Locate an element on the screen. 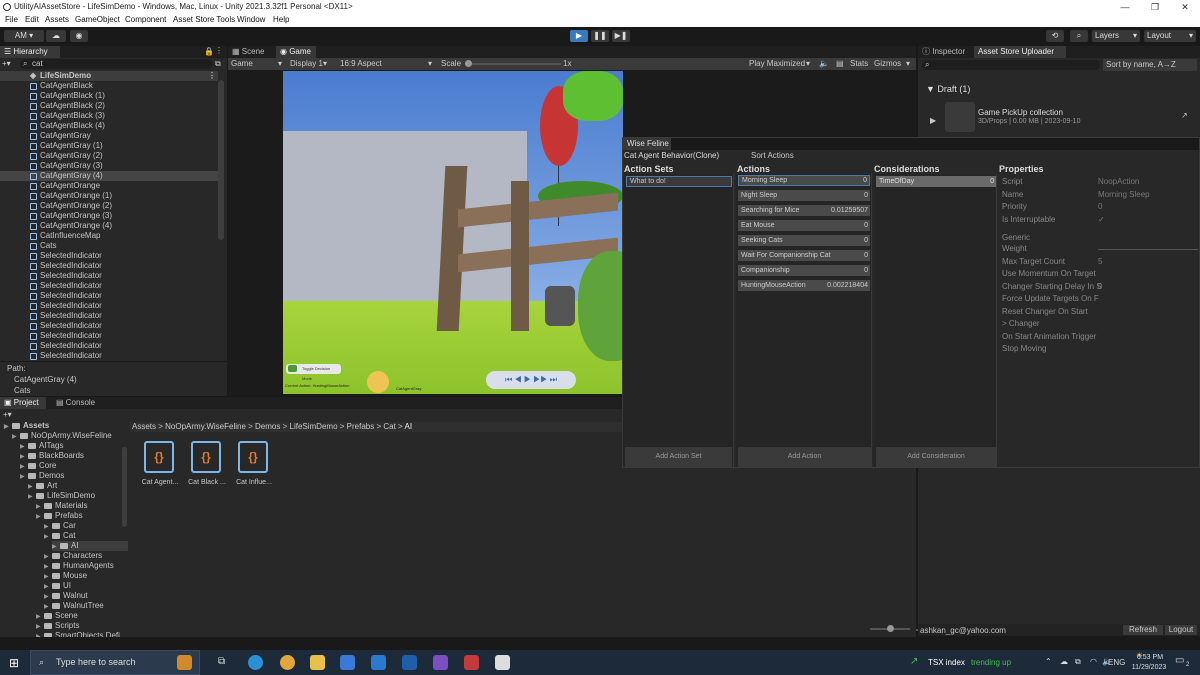 The height and width of the screenshot is (675, 1200). scale-slider-handle is located at coordinates (468, 63).